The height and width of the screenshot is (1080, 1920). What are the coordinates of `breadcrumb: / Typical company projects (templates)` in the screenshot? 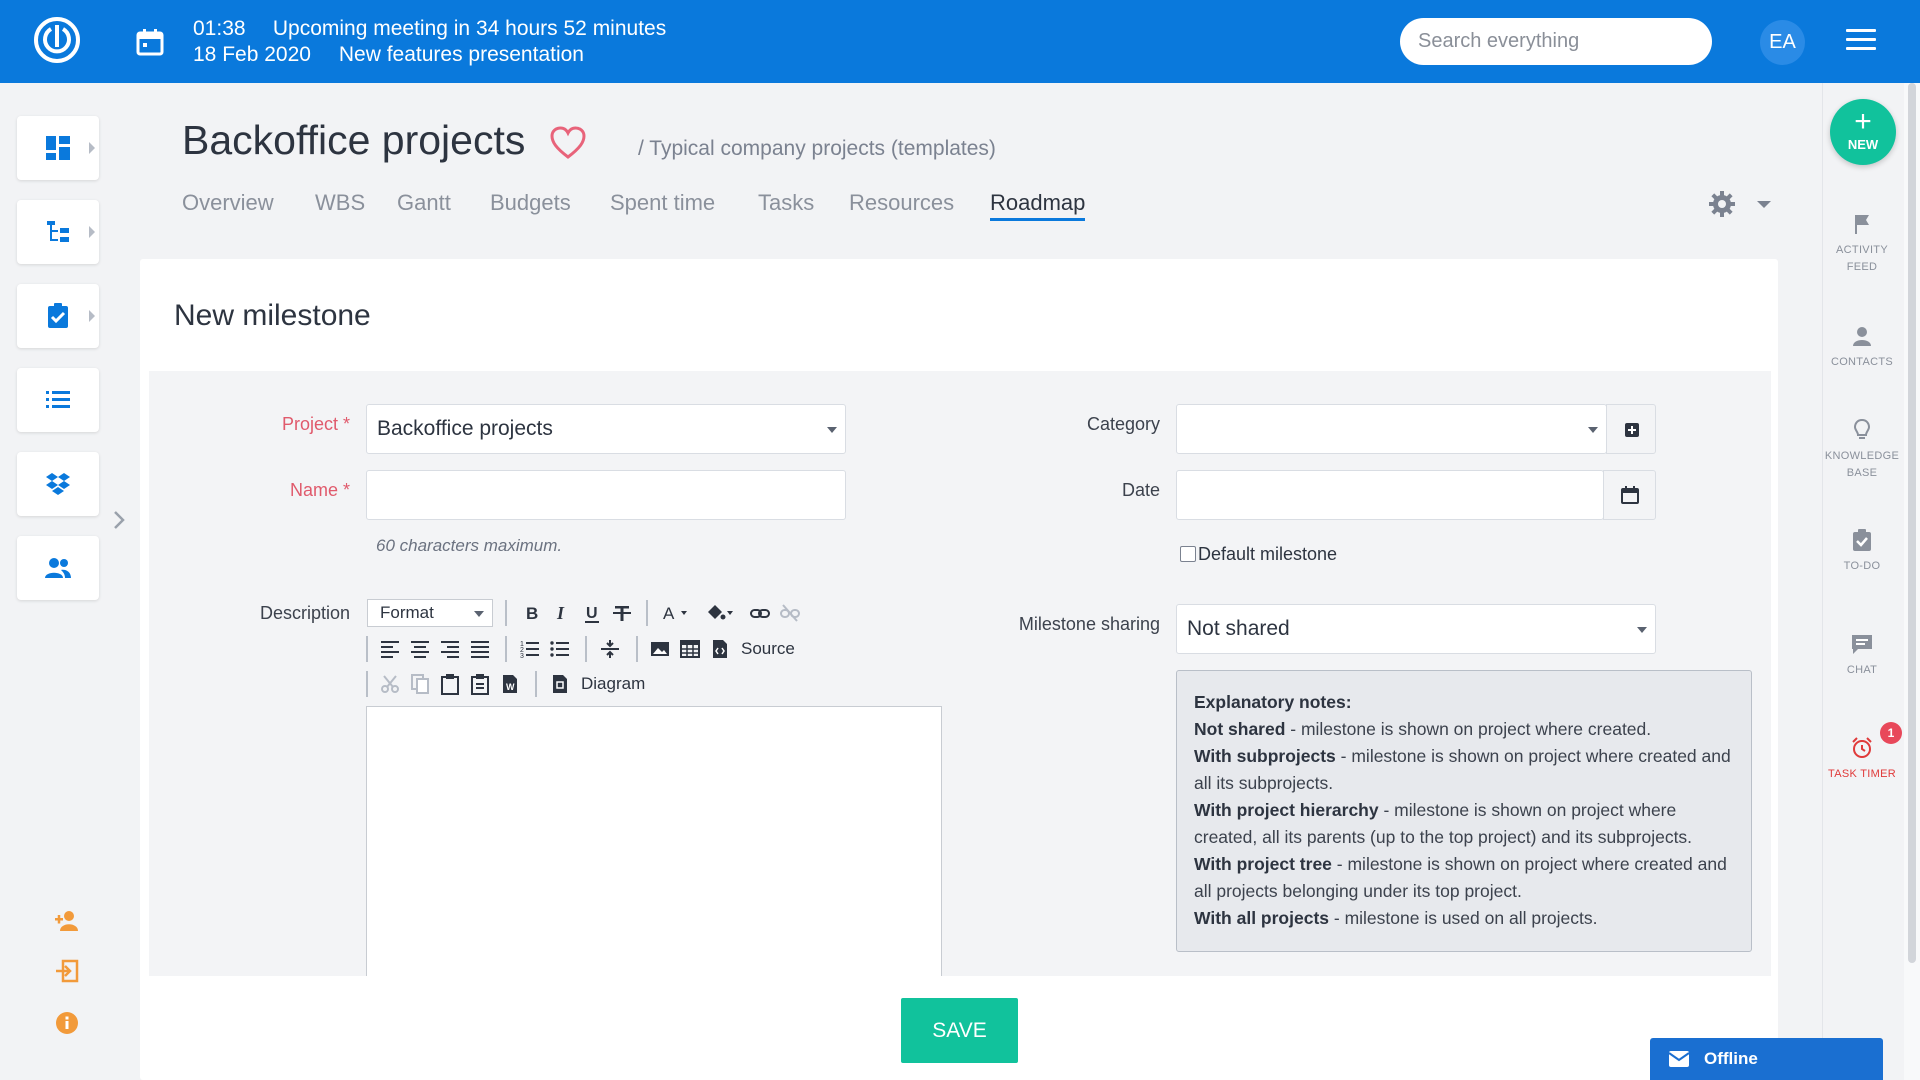 It's located at (817, 149).